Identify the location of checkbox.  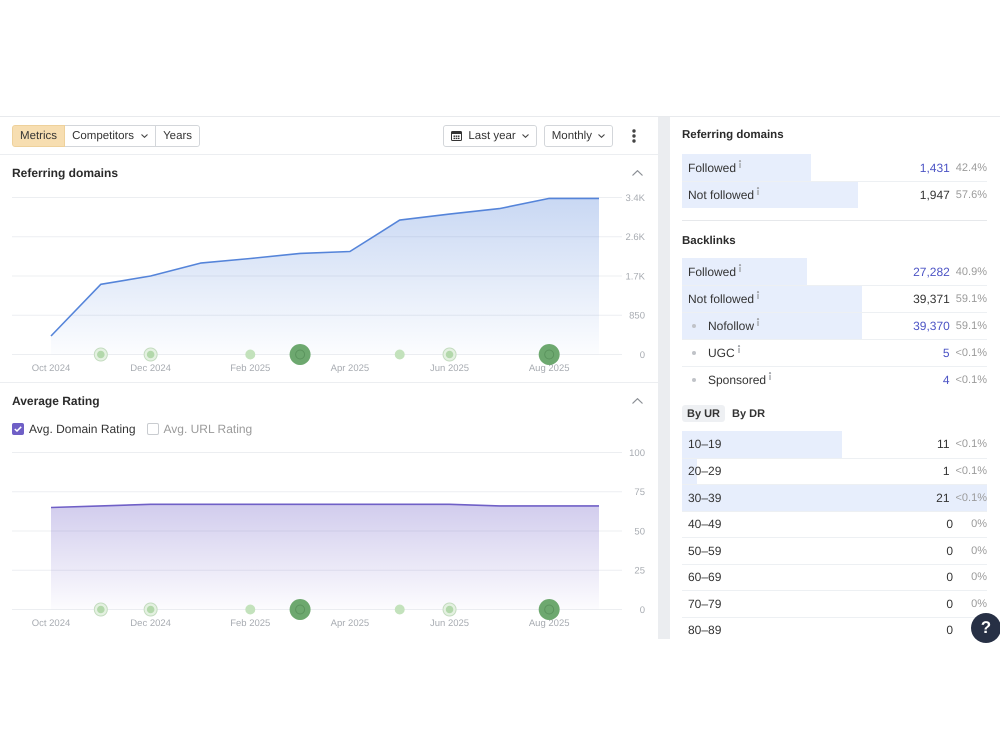
(18, 429).